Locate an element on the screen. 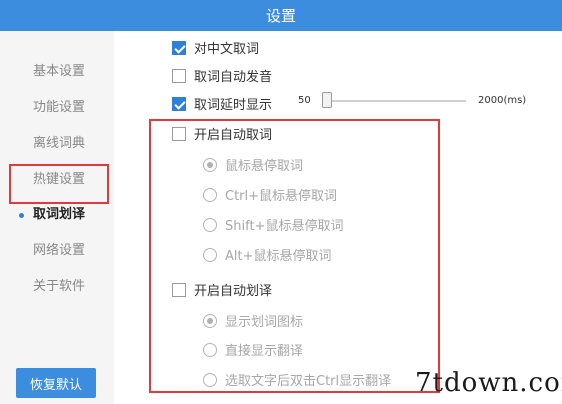 The height and width of the screenshot is (404, 562). capture-mode-alt-hover-label: Alt+鼠标悬停取词 is located at coordinates (278, 256).